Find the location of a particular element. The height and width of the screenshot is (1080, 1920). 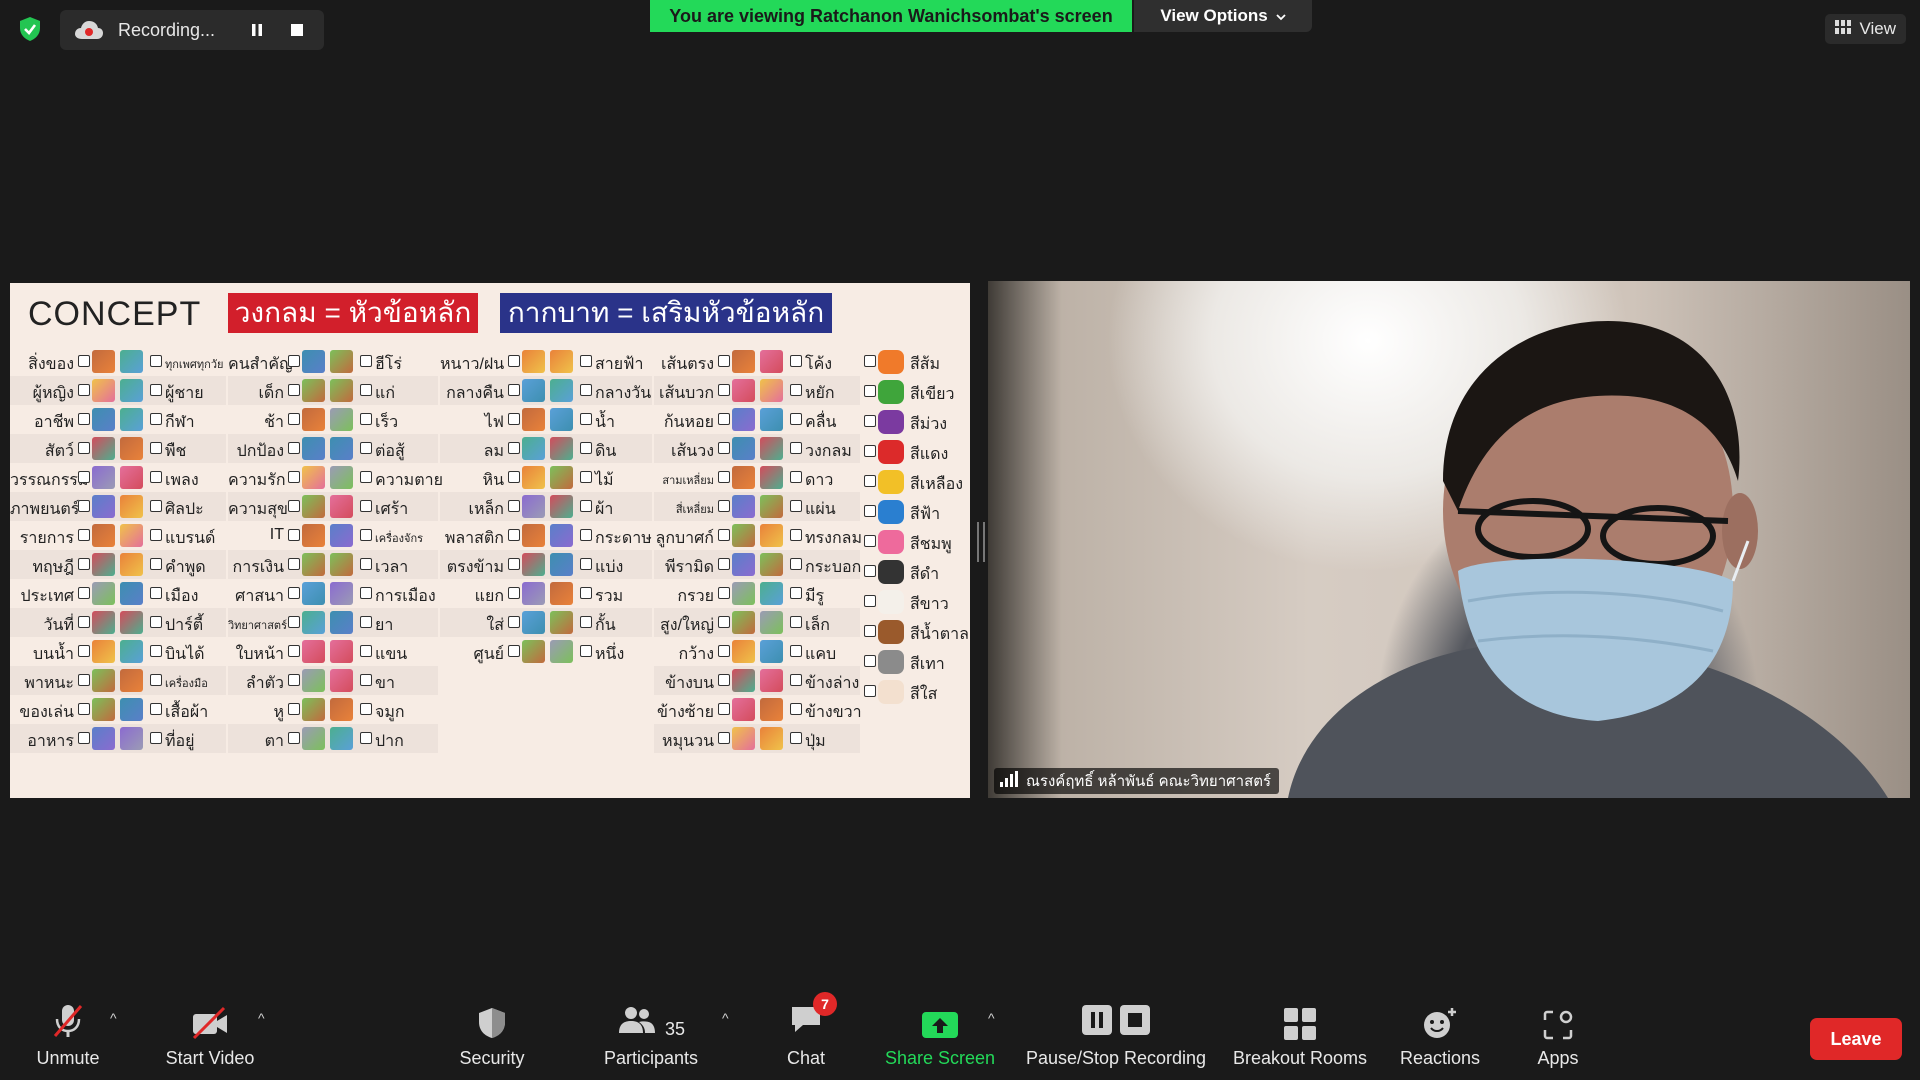

participants-options-chevron-icon: ^ is located at coordinates (725, 1018).